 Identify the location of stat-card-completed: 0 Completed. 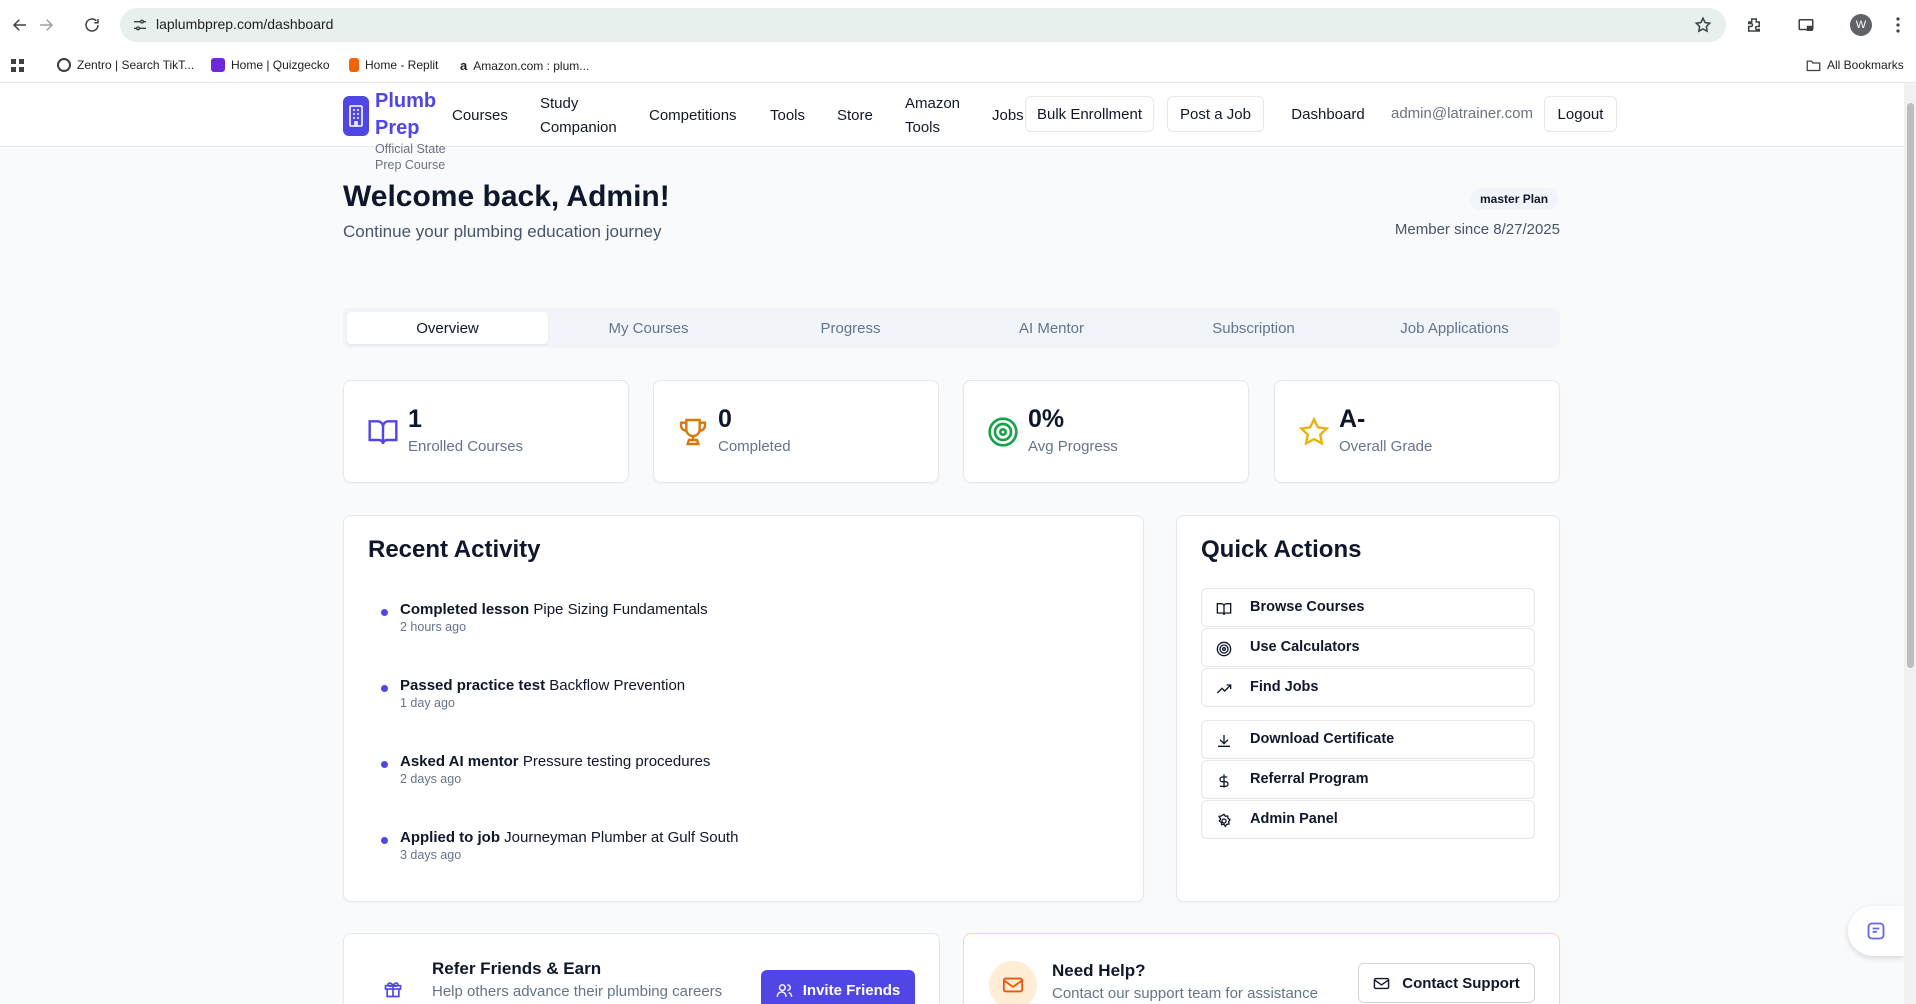
(796, 431).